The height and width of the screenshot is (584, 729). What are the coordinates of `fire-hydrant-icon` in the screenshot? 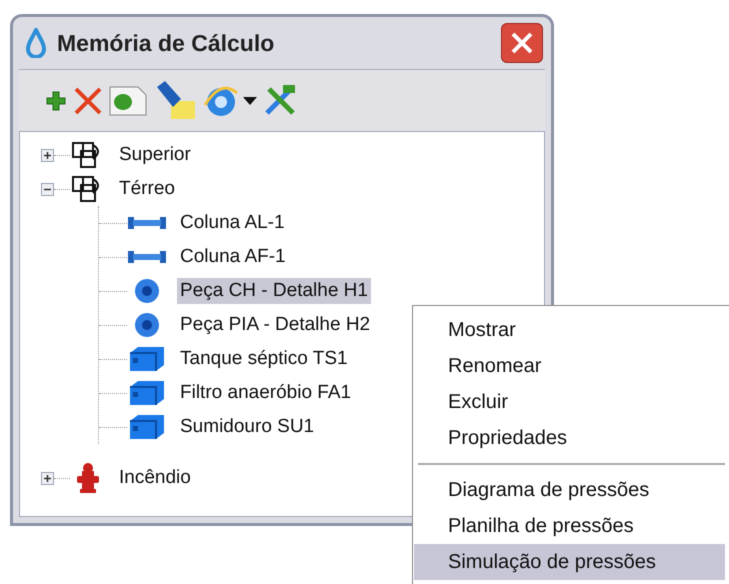 It's located at (88, 478).